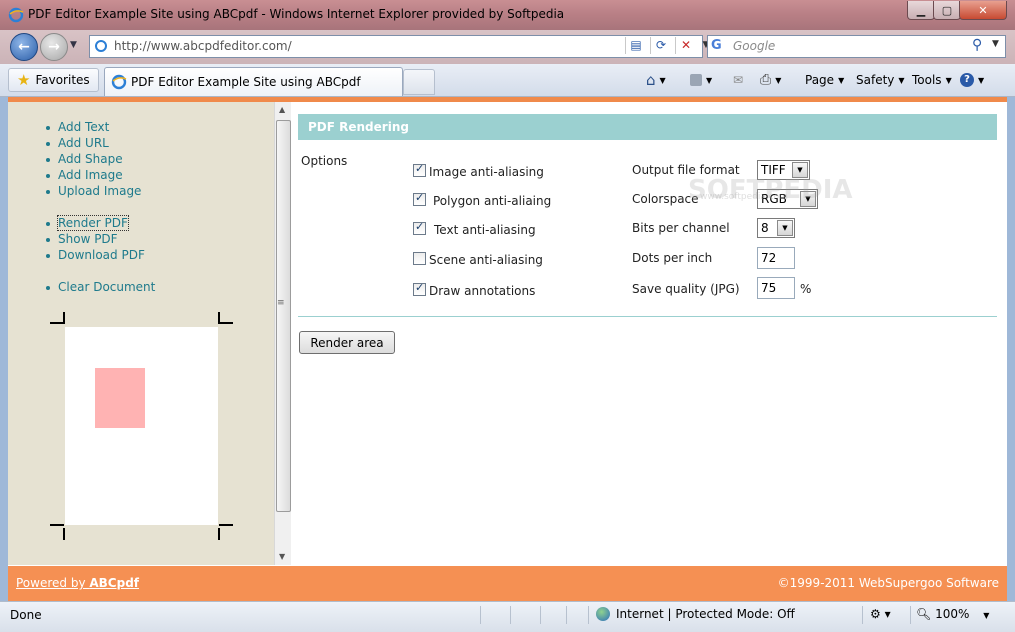  I want to click on print-button: ⎙ ▼, so click(770, 80).